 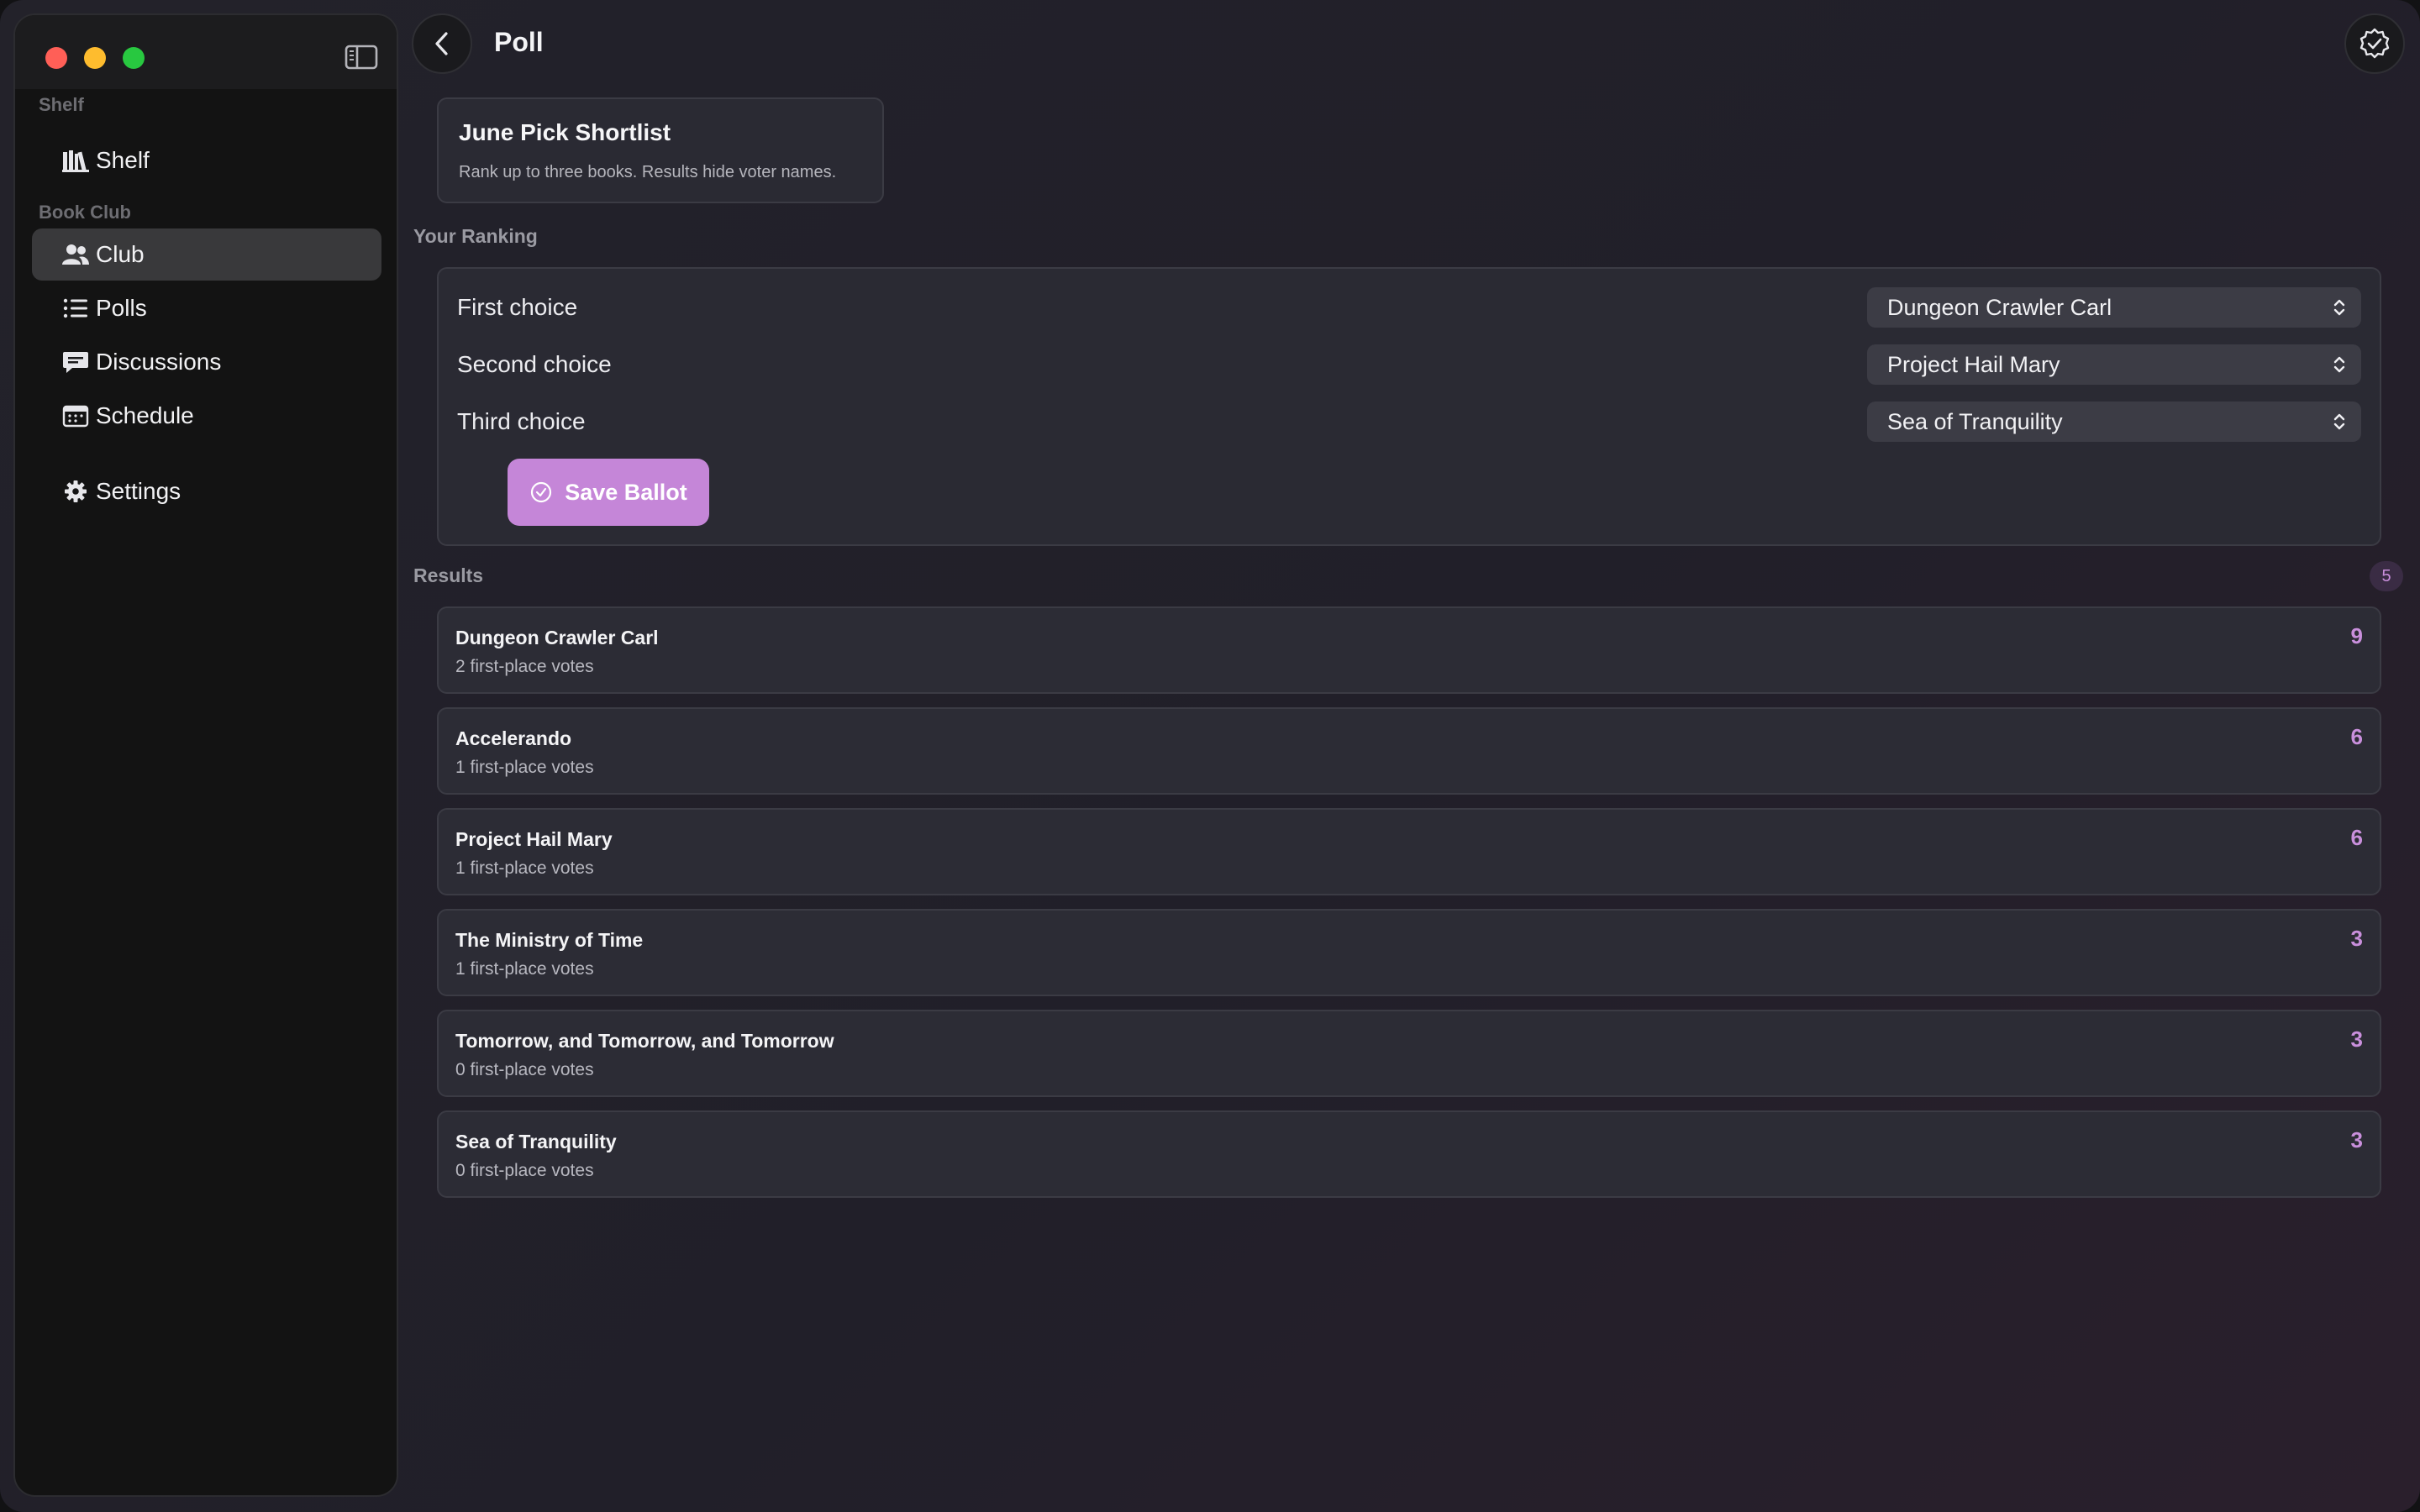 I want to click on list-icon, so click(x=75, y=308).